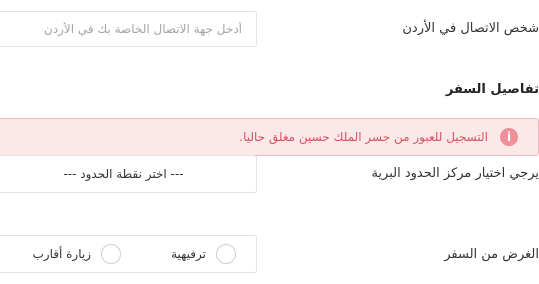  I want to click on travel-details-title: تفاصيل السفر, so click(492, 89).